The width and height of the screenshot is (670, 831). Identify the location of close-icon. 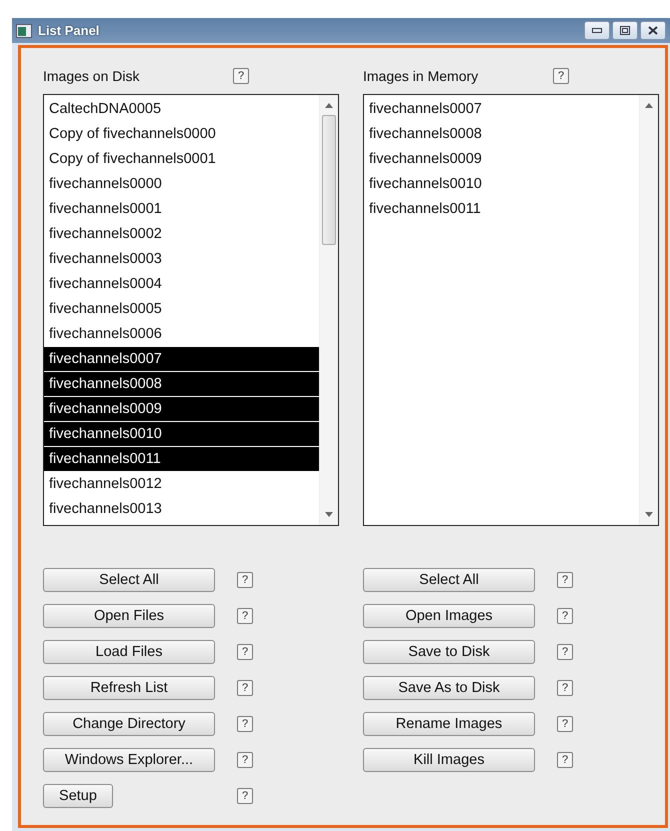
(653, 30).